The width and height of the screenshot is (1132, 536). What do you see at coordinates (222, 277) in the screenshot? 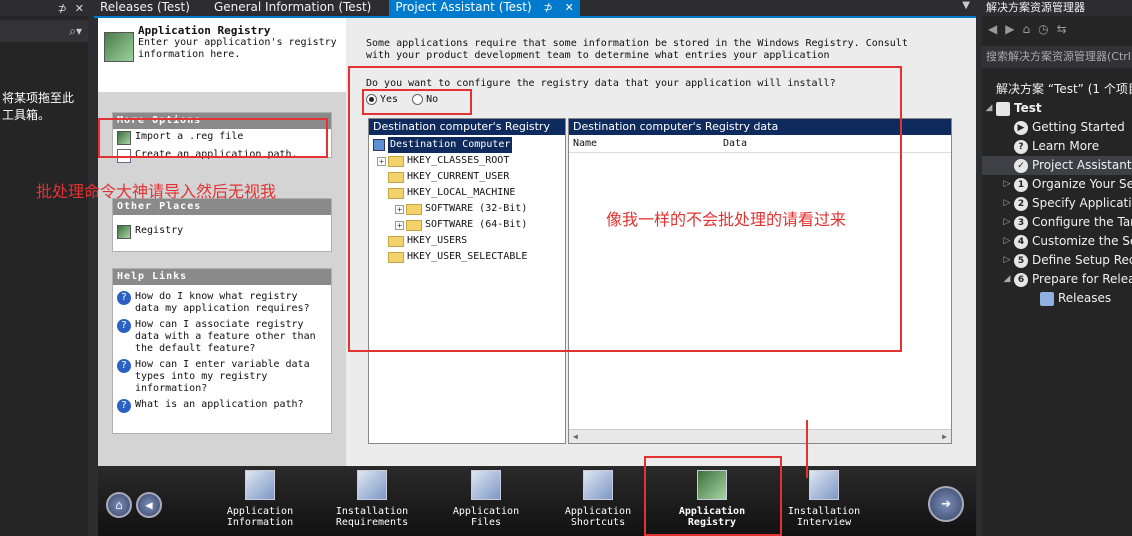
I see `panel-header: Help Links` at bounding box center [222, 277].